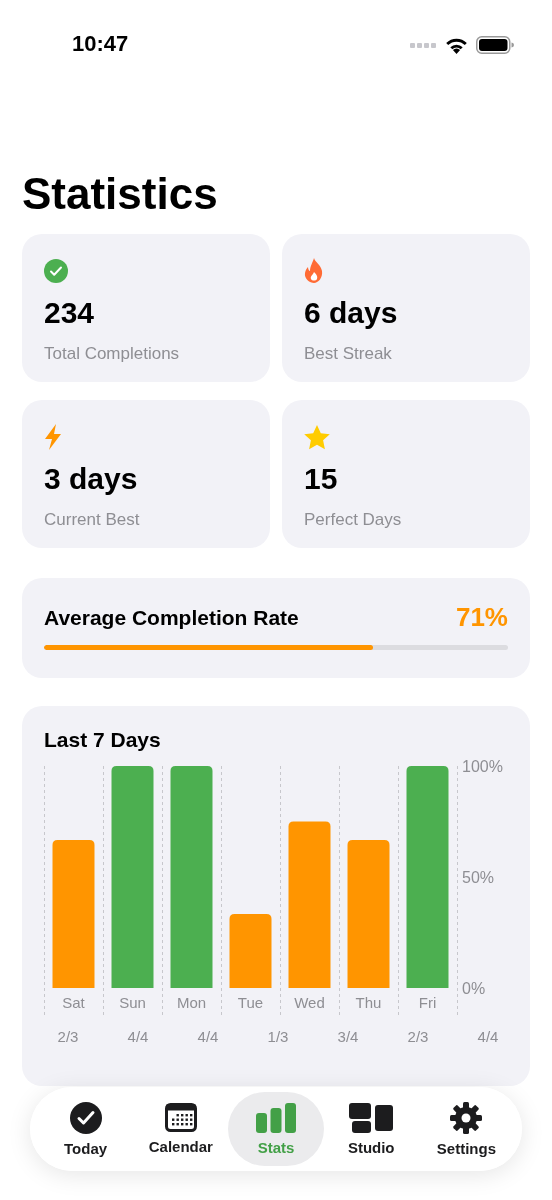 This screenshot has height=1200, width=552. I want to click on check-circle-icon, so click(56, 271).